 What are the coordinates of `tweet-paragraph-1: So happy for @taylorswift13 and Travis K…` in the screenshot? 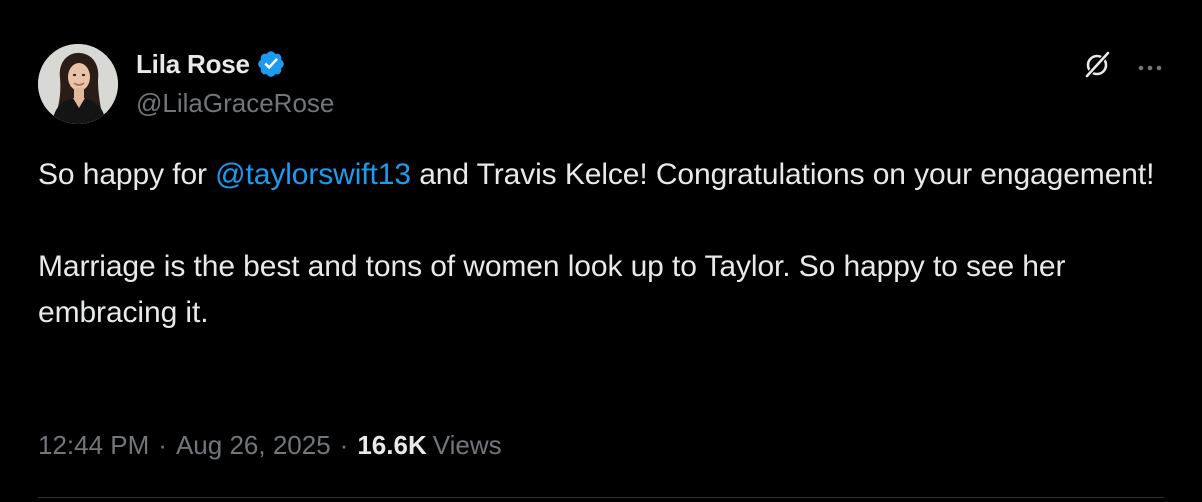 It's located at (598, 175).